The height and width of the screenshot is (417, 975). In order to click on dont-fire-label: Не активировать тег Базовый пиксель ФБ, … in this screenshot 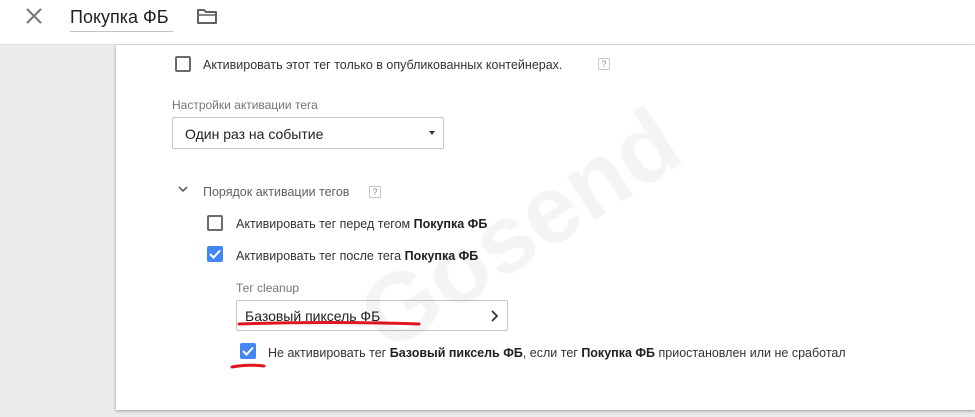, I will do `click(557, 353)`.